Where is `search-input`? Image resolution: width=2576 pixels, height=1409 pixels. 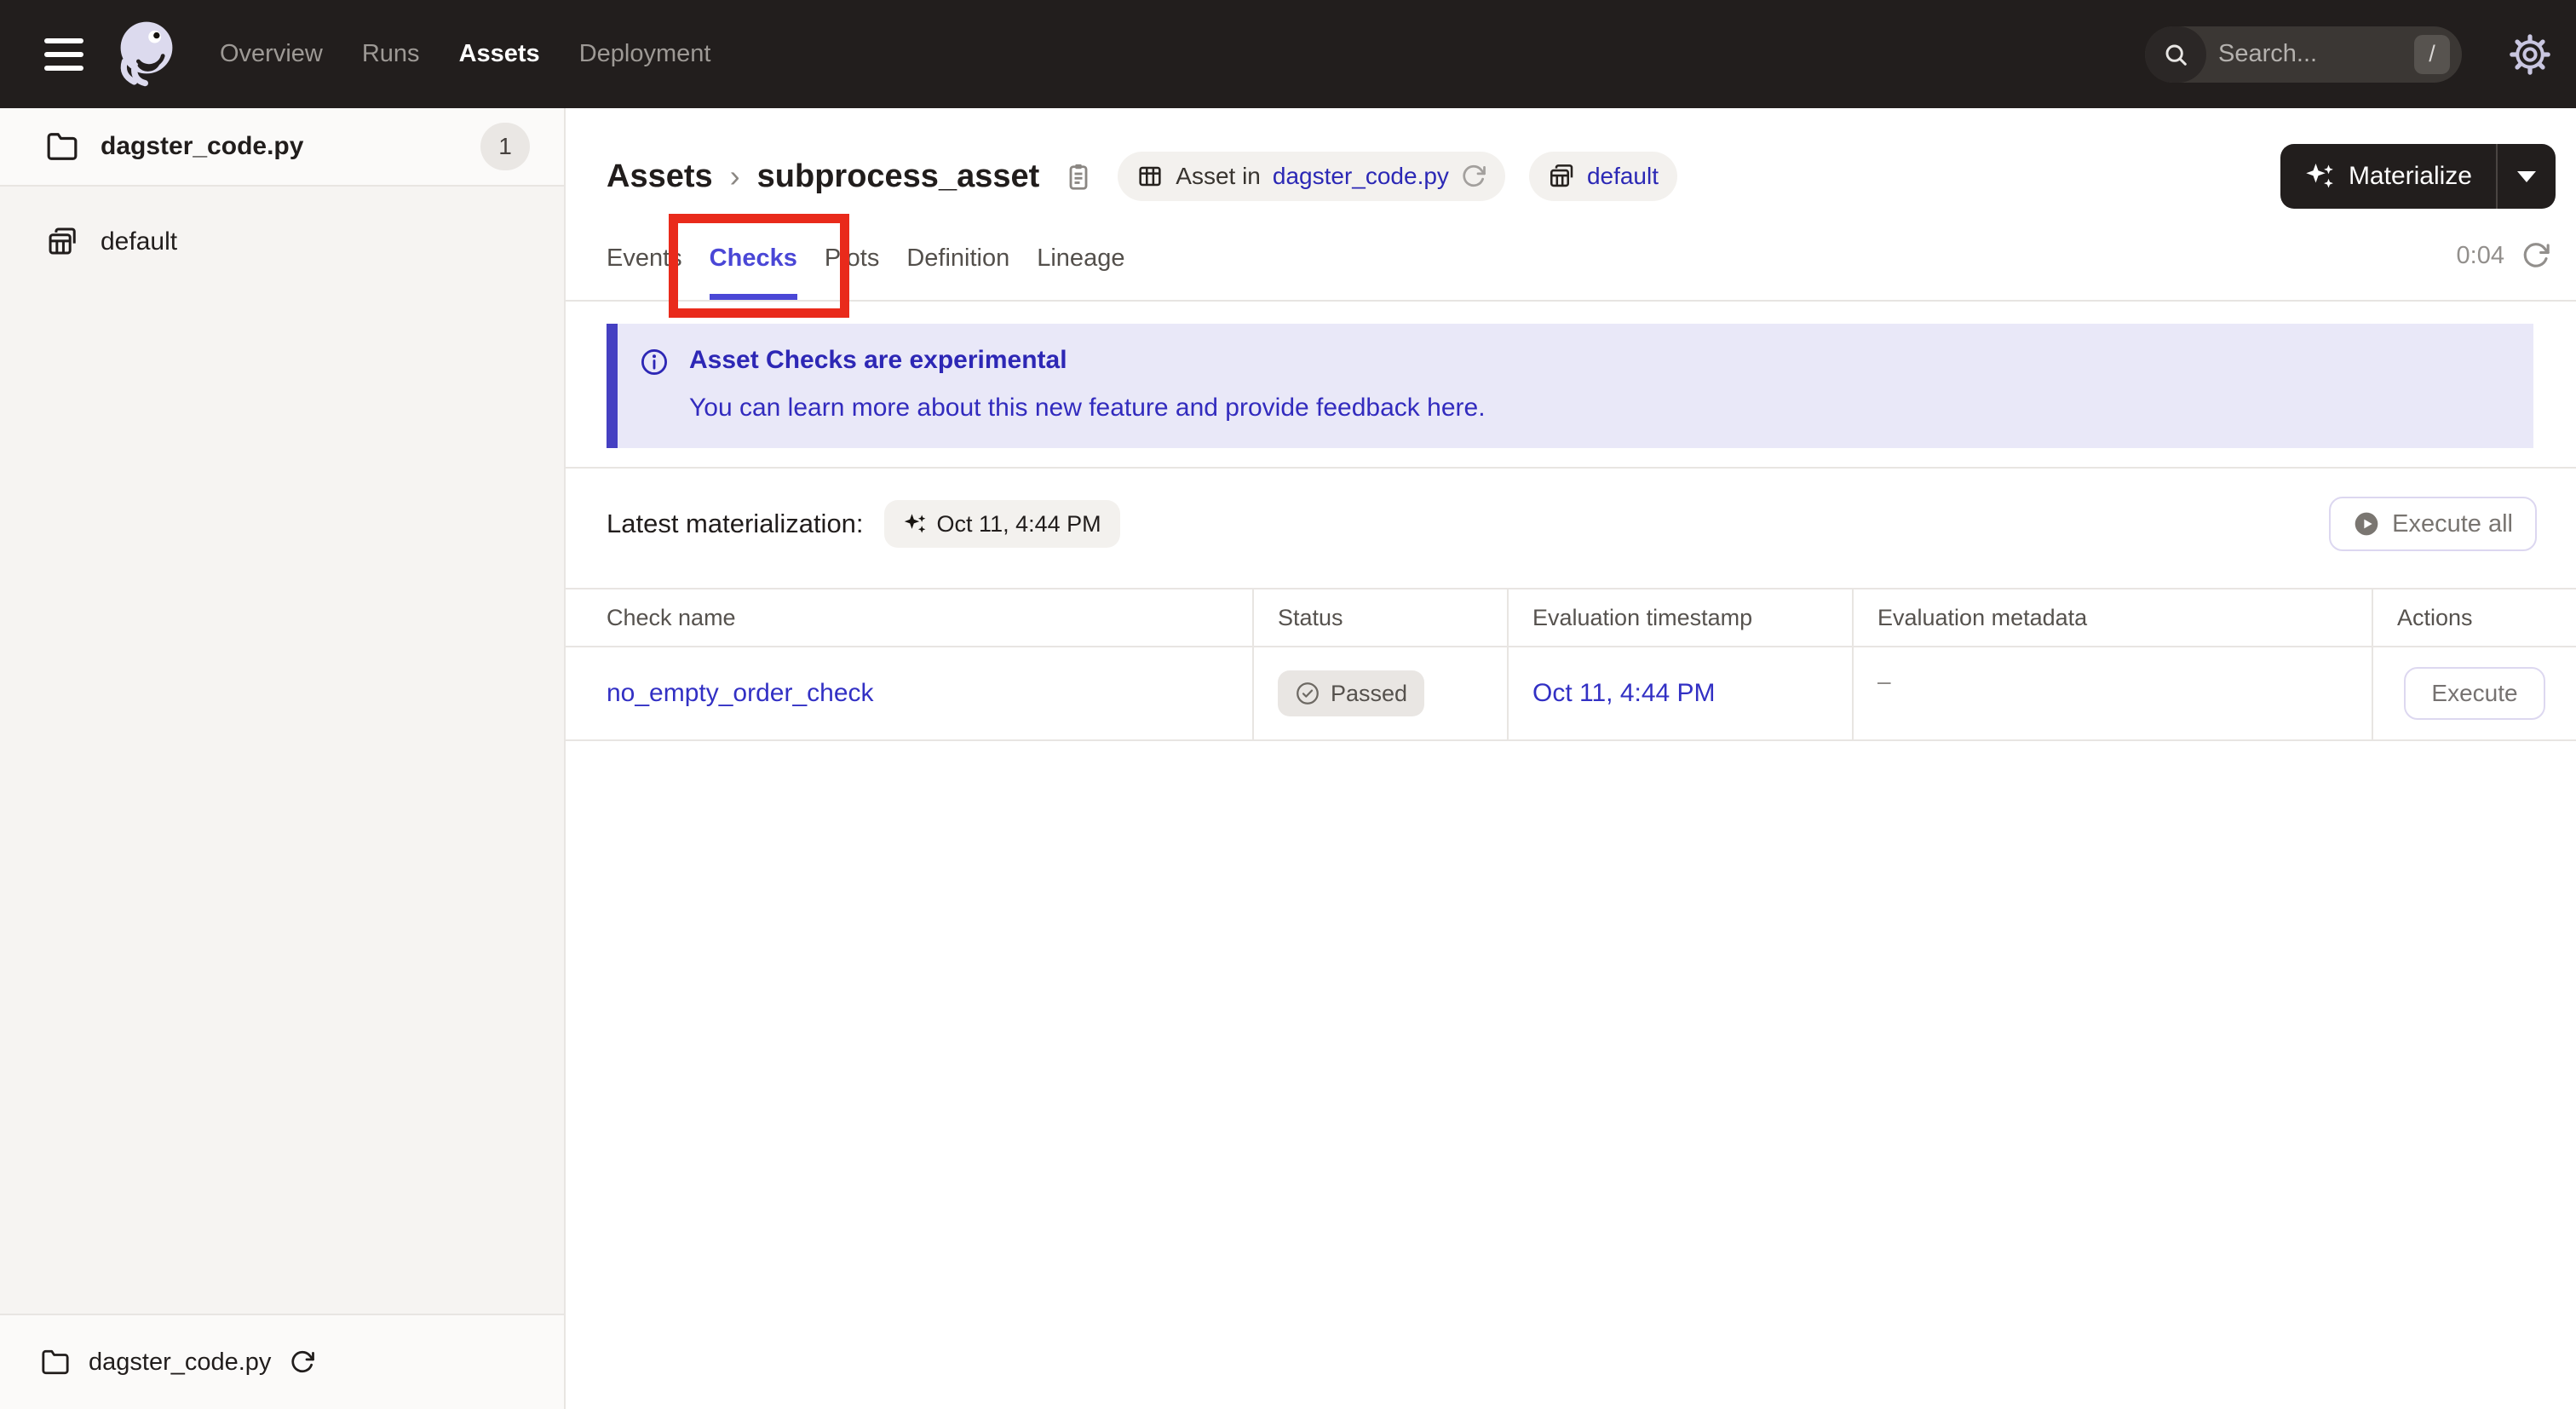 search-input is located at coordinates (2310, 54).